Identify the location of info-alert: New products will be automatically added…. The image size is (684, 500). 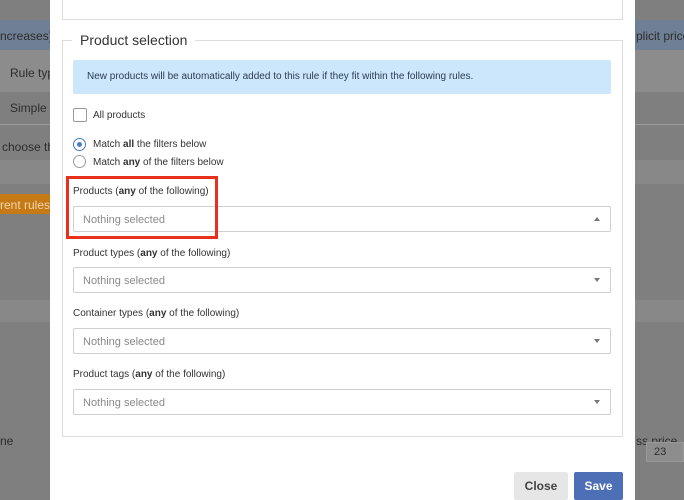
(342, 77).